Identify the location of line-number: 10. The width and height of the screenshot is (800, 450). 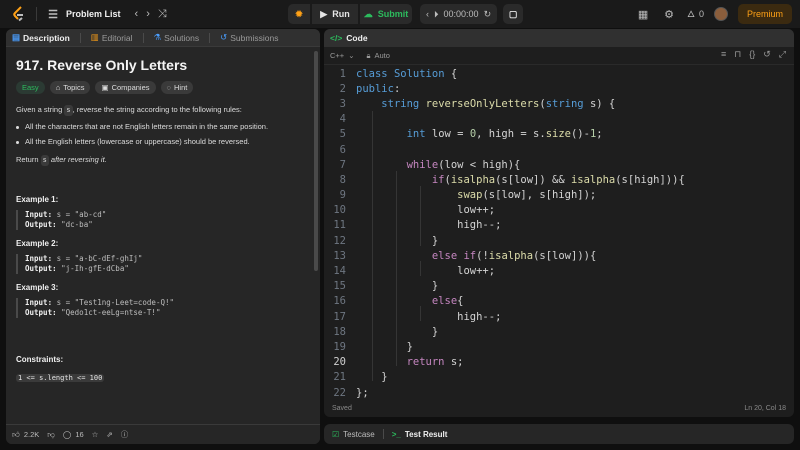
(339, 210).